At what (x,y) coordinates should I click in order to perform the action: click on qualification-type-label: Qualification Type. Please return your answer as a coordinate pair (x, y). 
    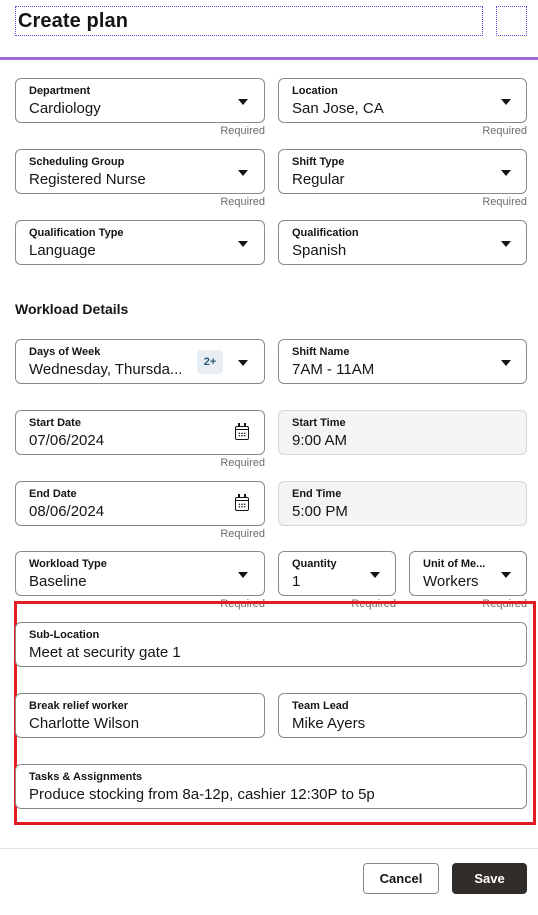
    Looking at the image, I should click on (76, 233).